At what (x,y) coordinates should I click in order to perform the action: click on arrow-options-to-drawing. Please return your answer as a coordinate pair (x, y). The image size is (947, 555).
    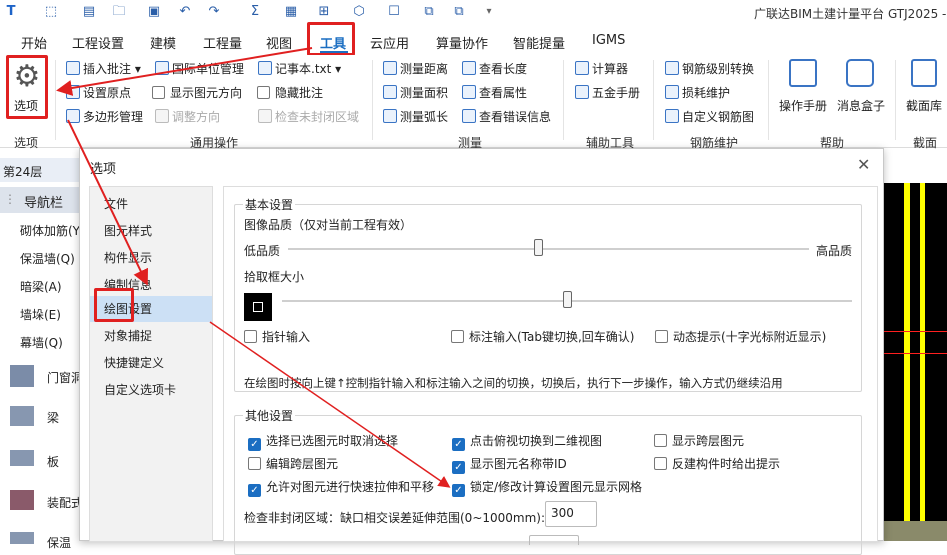
    Looking at the image, I should click on (108, 202).